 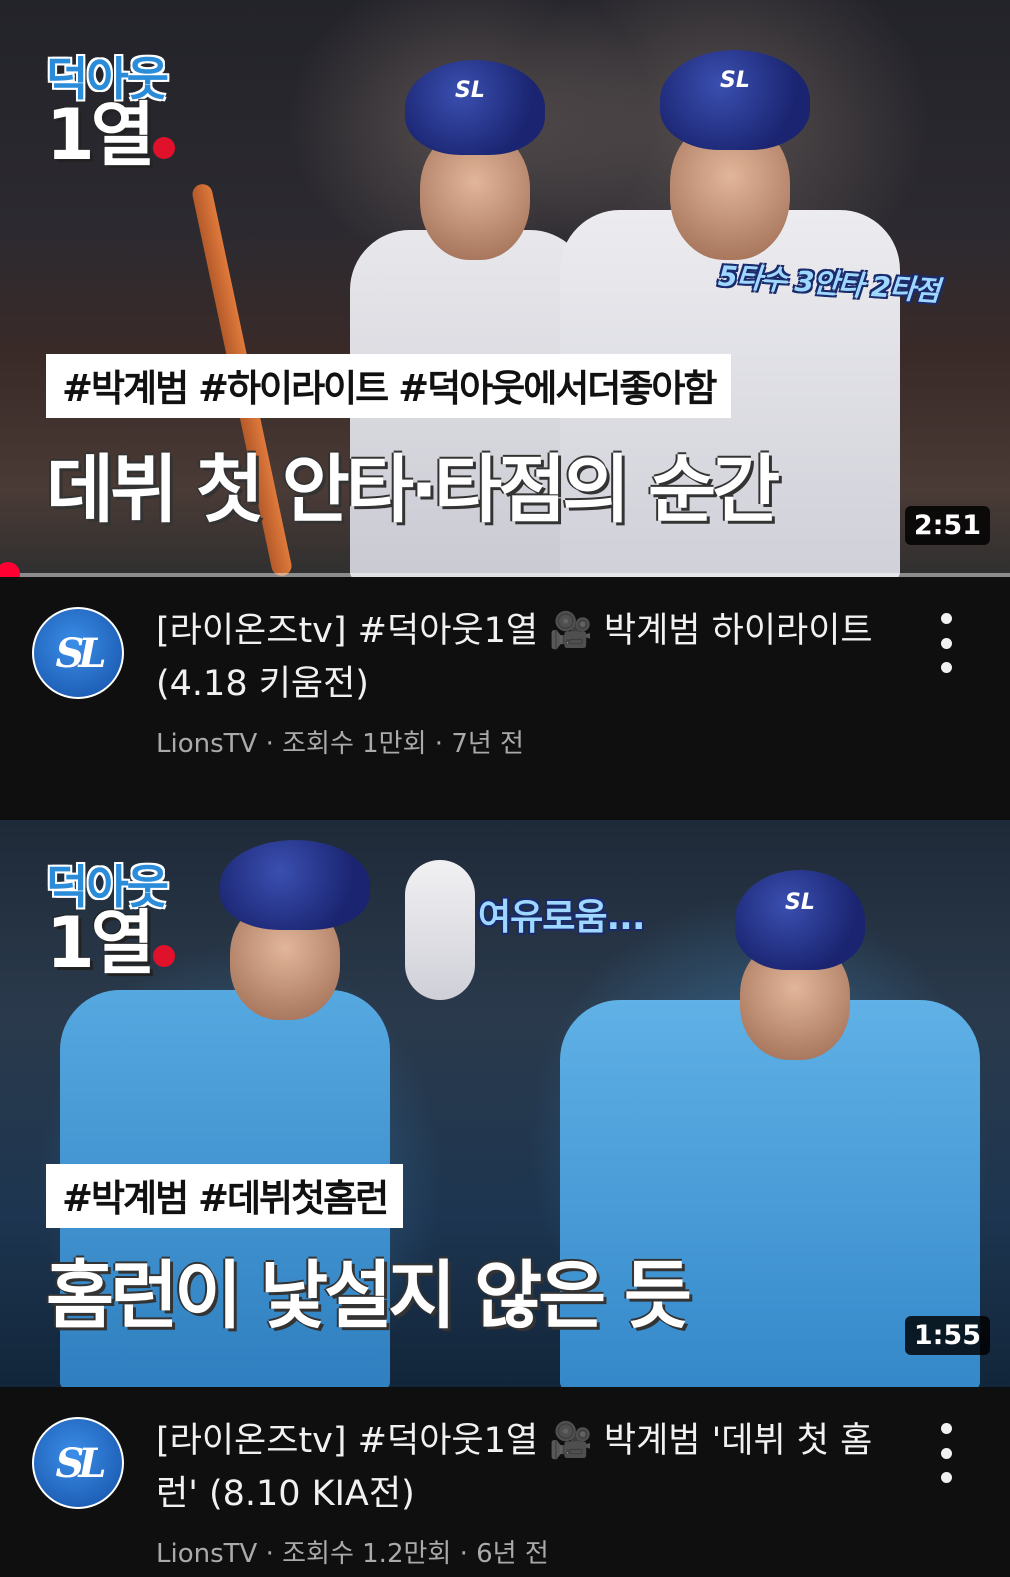 I want to click on view-count: 조회수 1.2만회, so click(x=367, y=1554).